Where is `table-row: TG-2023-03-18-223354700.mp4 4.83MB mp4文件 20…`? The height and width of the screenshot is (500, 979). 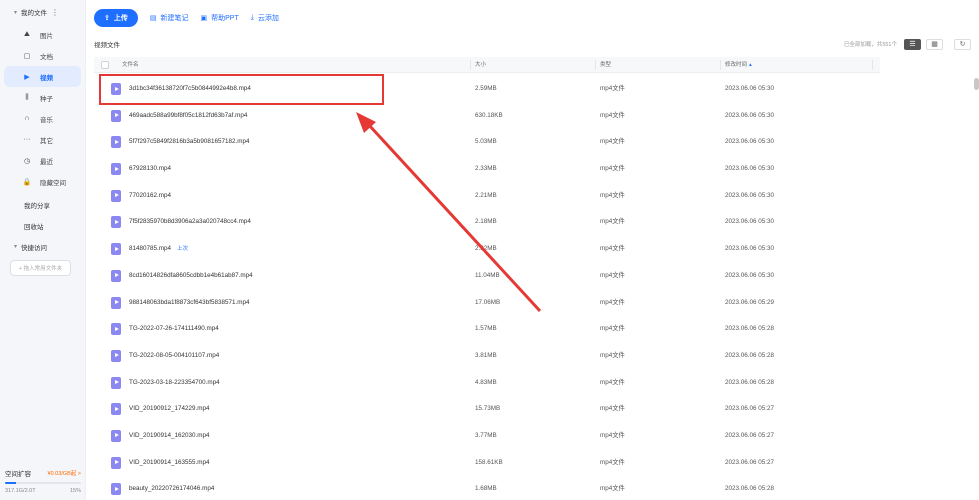
table-row: TG-2023-03-18-223354700.mp4 4.83MB mp4文件 20… is located at coordinates (489, 383).